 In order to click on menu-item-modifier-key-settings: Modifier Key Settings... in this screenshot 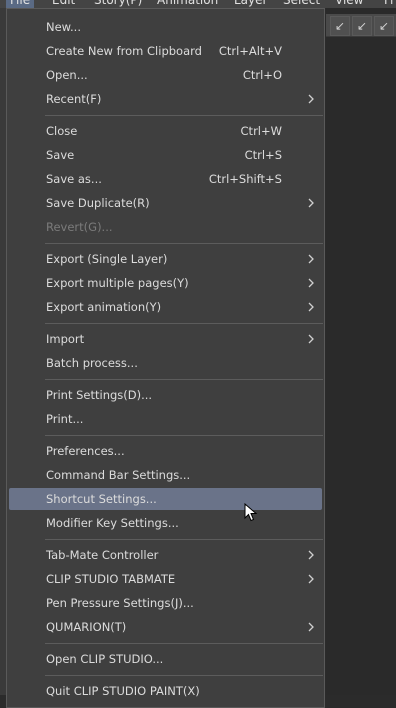, I will do `click(165, 523)`.